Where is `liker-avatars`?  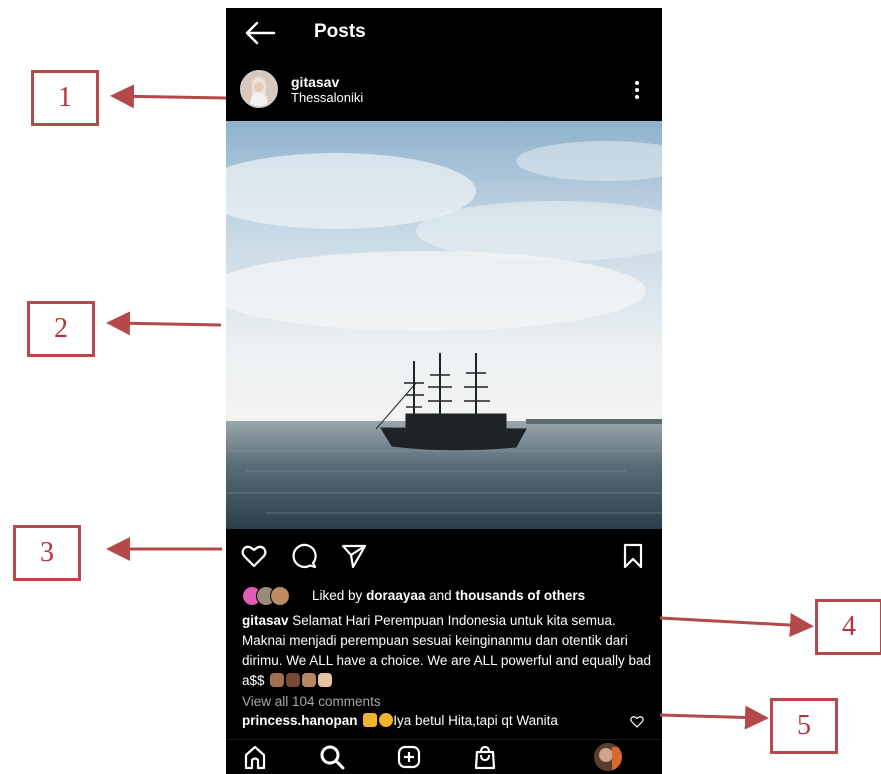 liker-avatars is located at coordinates (270, 596).